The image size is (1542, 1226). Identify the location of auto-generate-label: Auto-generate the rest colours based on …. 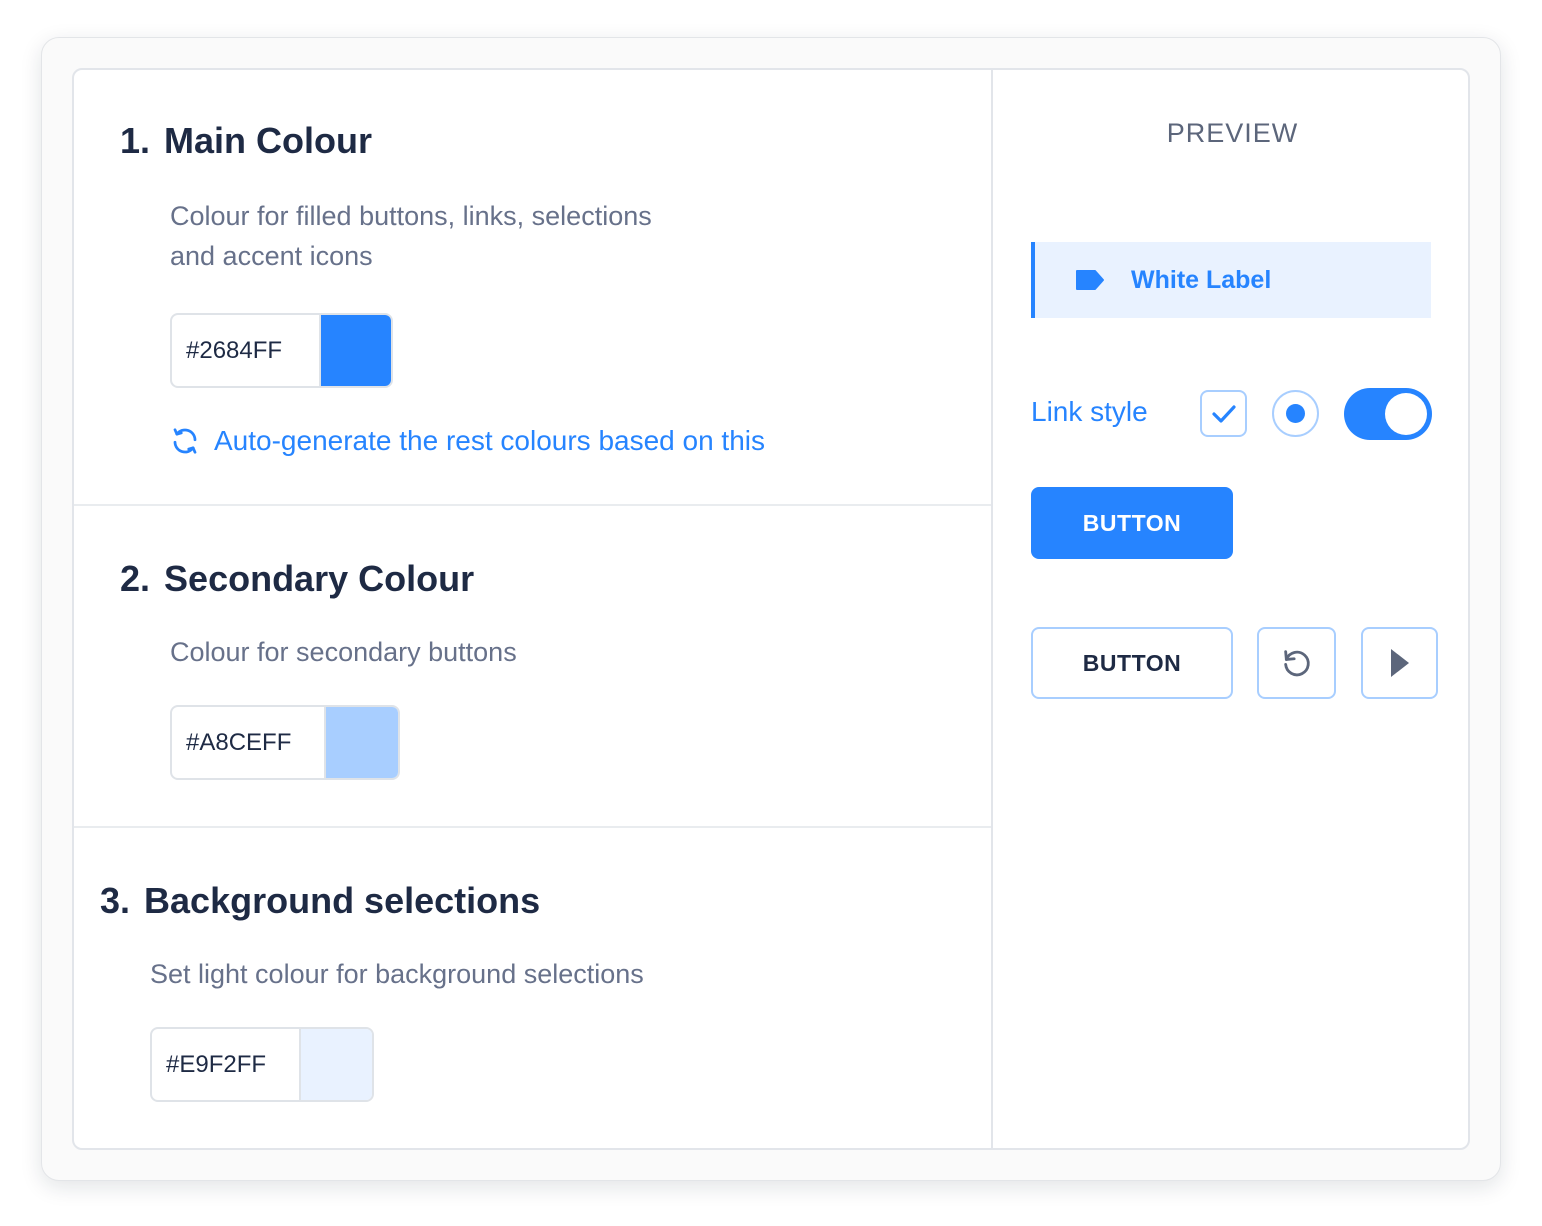
(490, 440).